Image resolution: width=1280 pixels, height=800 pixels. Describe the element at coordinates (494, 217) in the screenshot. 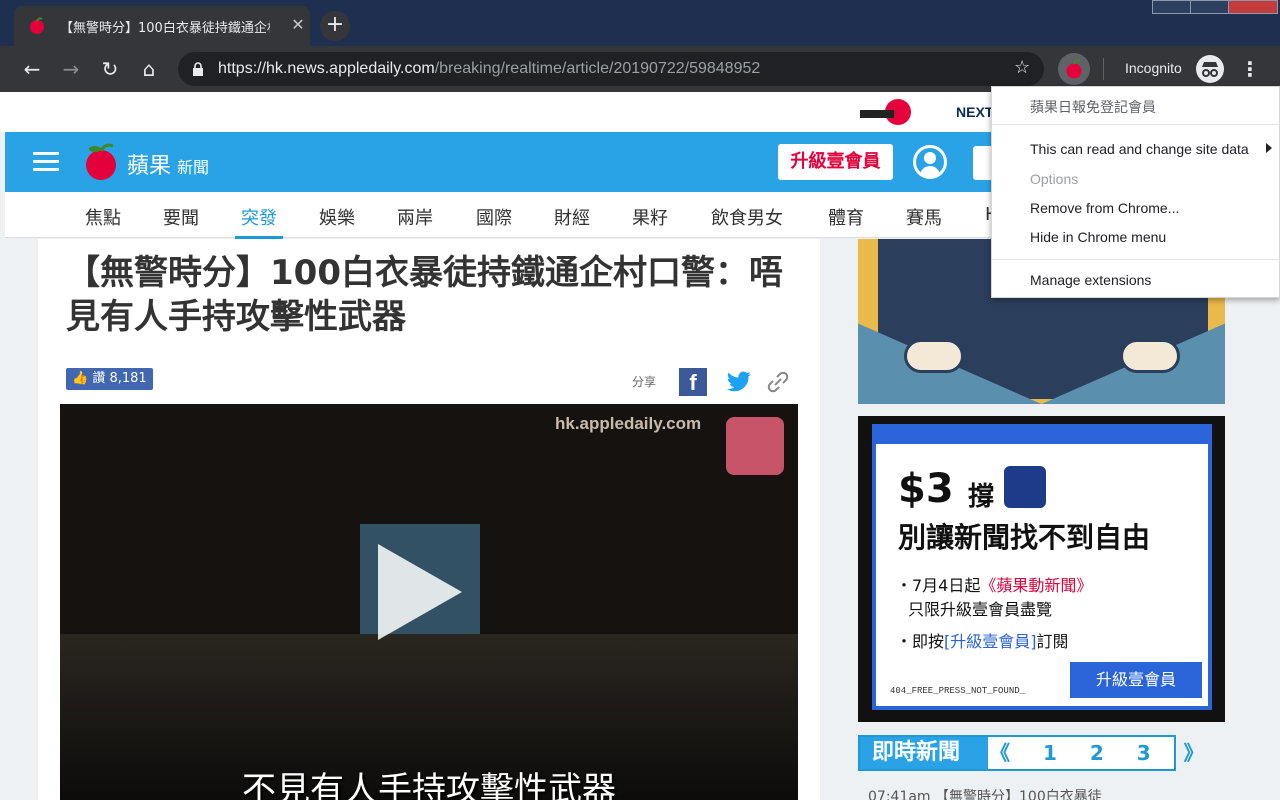

I see `category-tab: 國際` at that location.